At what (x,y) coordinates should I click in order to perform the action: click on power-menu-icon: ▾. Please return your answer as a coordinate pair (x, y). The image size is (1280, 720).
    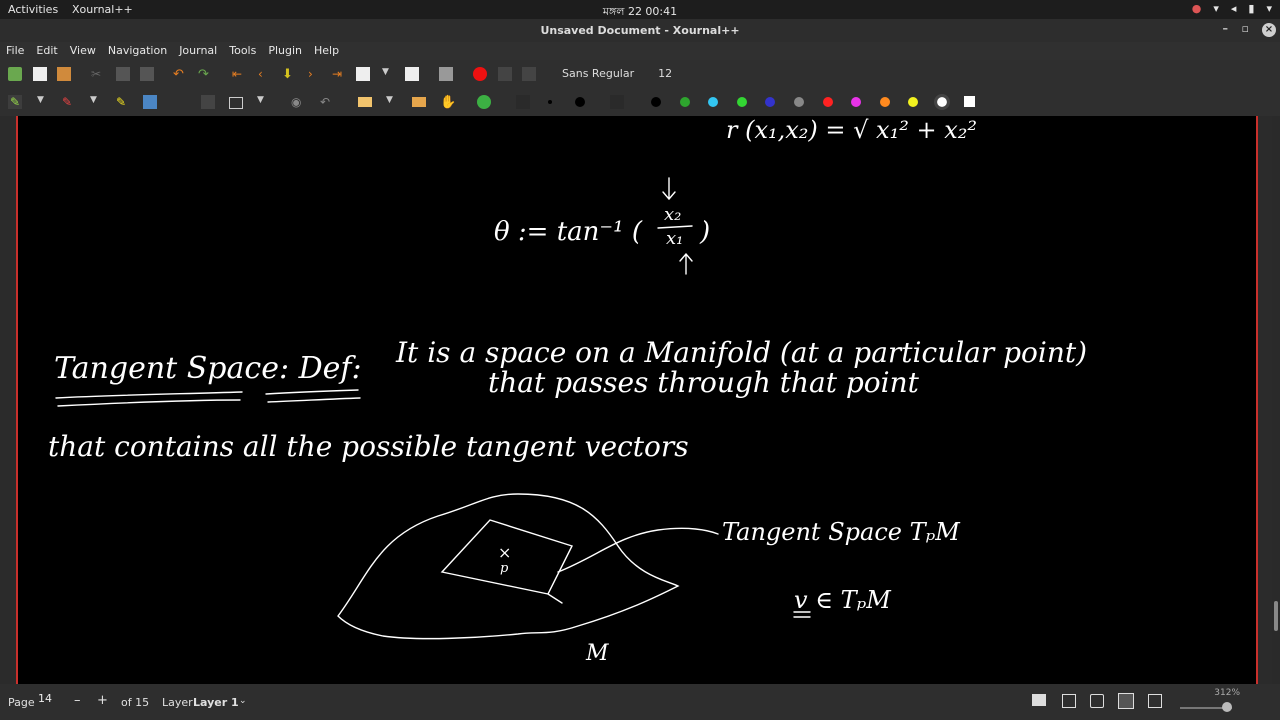
    Looking at the image, I should click on (1269, 8).